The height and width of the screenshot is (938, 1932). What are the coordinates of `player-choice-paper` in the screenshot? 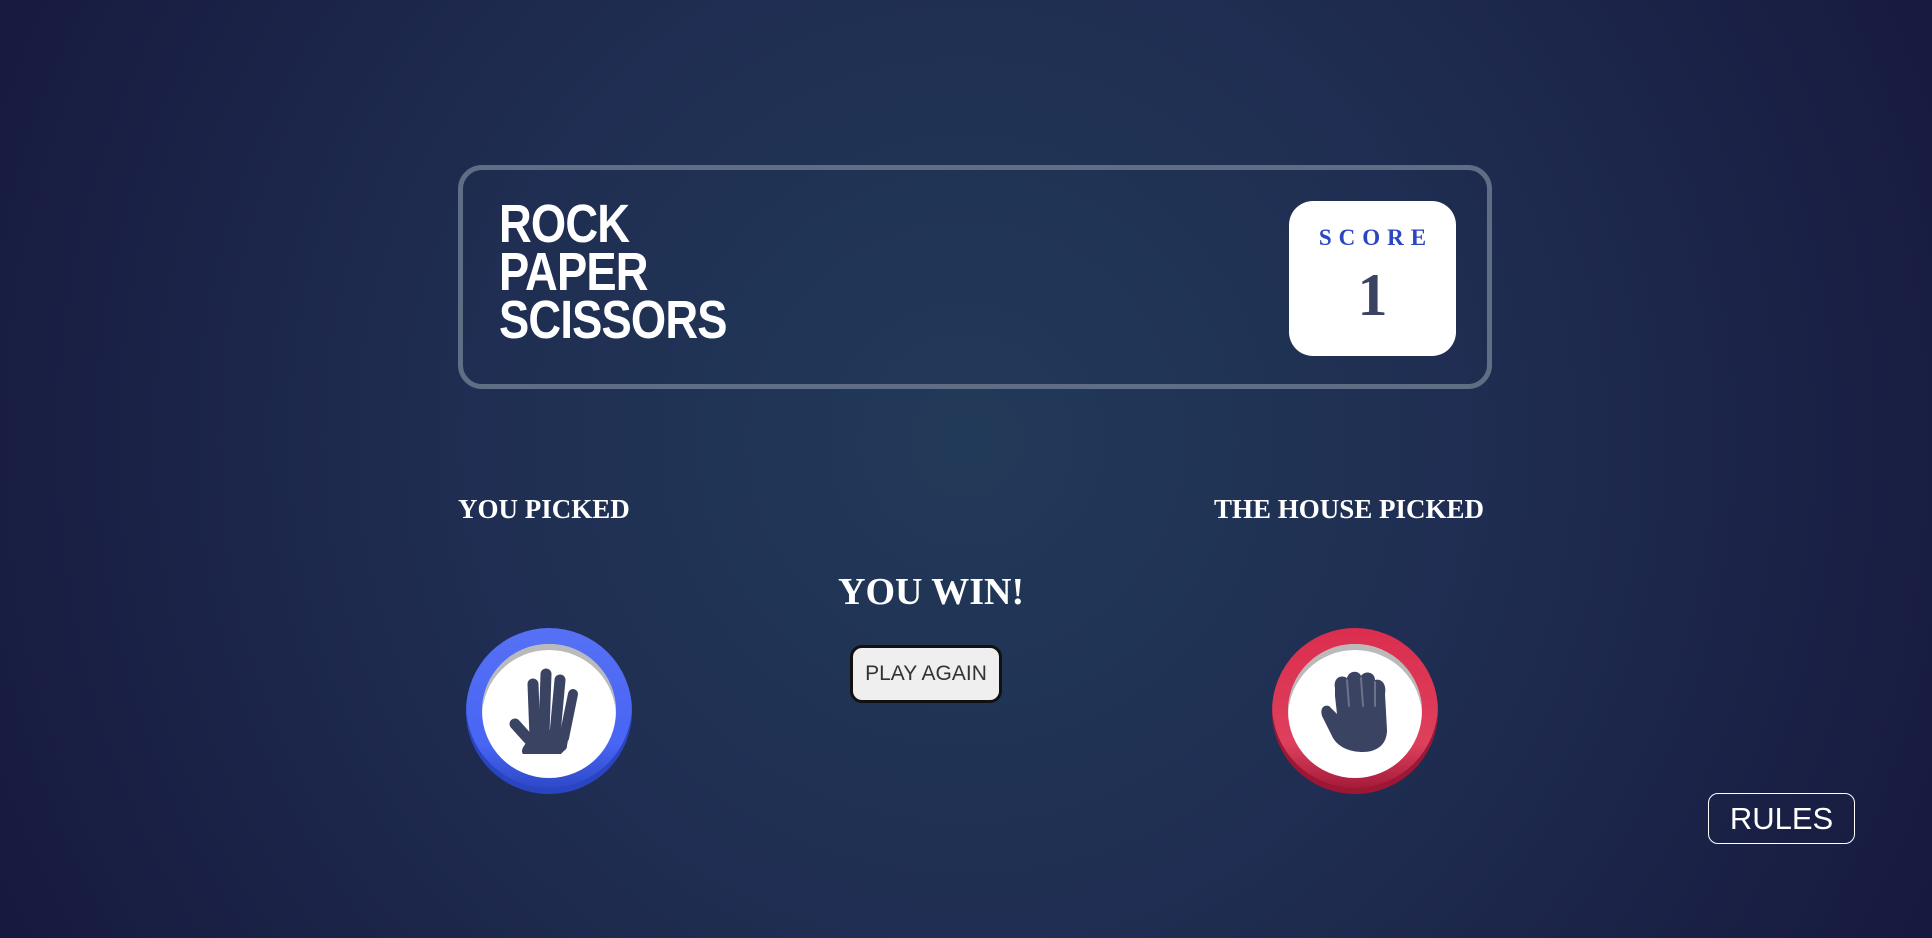 It's located at (549, 711).